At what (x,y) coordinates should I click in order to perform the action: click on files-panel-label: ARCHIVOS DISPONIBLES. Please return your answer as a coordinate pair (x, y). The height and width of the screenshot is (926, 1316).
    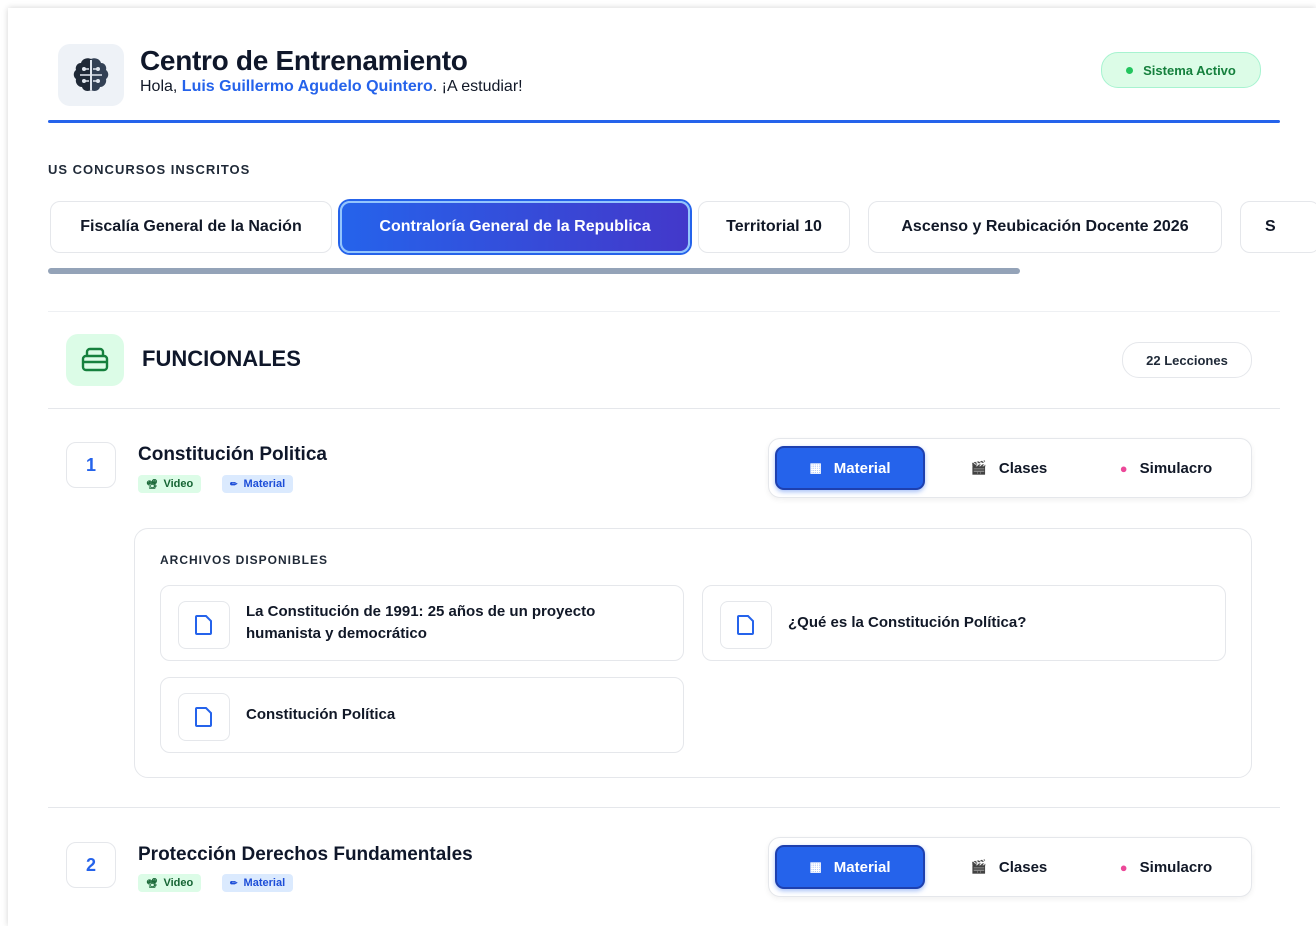
    Looking at the image, I should click on (244, 560).